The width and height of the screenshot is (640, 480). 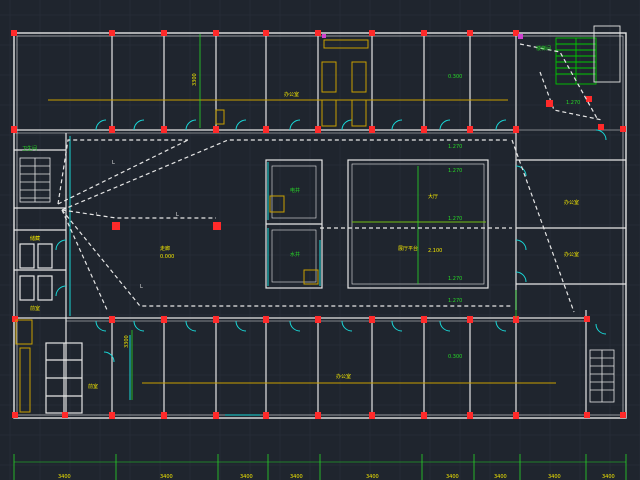 I want to click on label-mid-6: 1.270, so click(x=573, y=103).